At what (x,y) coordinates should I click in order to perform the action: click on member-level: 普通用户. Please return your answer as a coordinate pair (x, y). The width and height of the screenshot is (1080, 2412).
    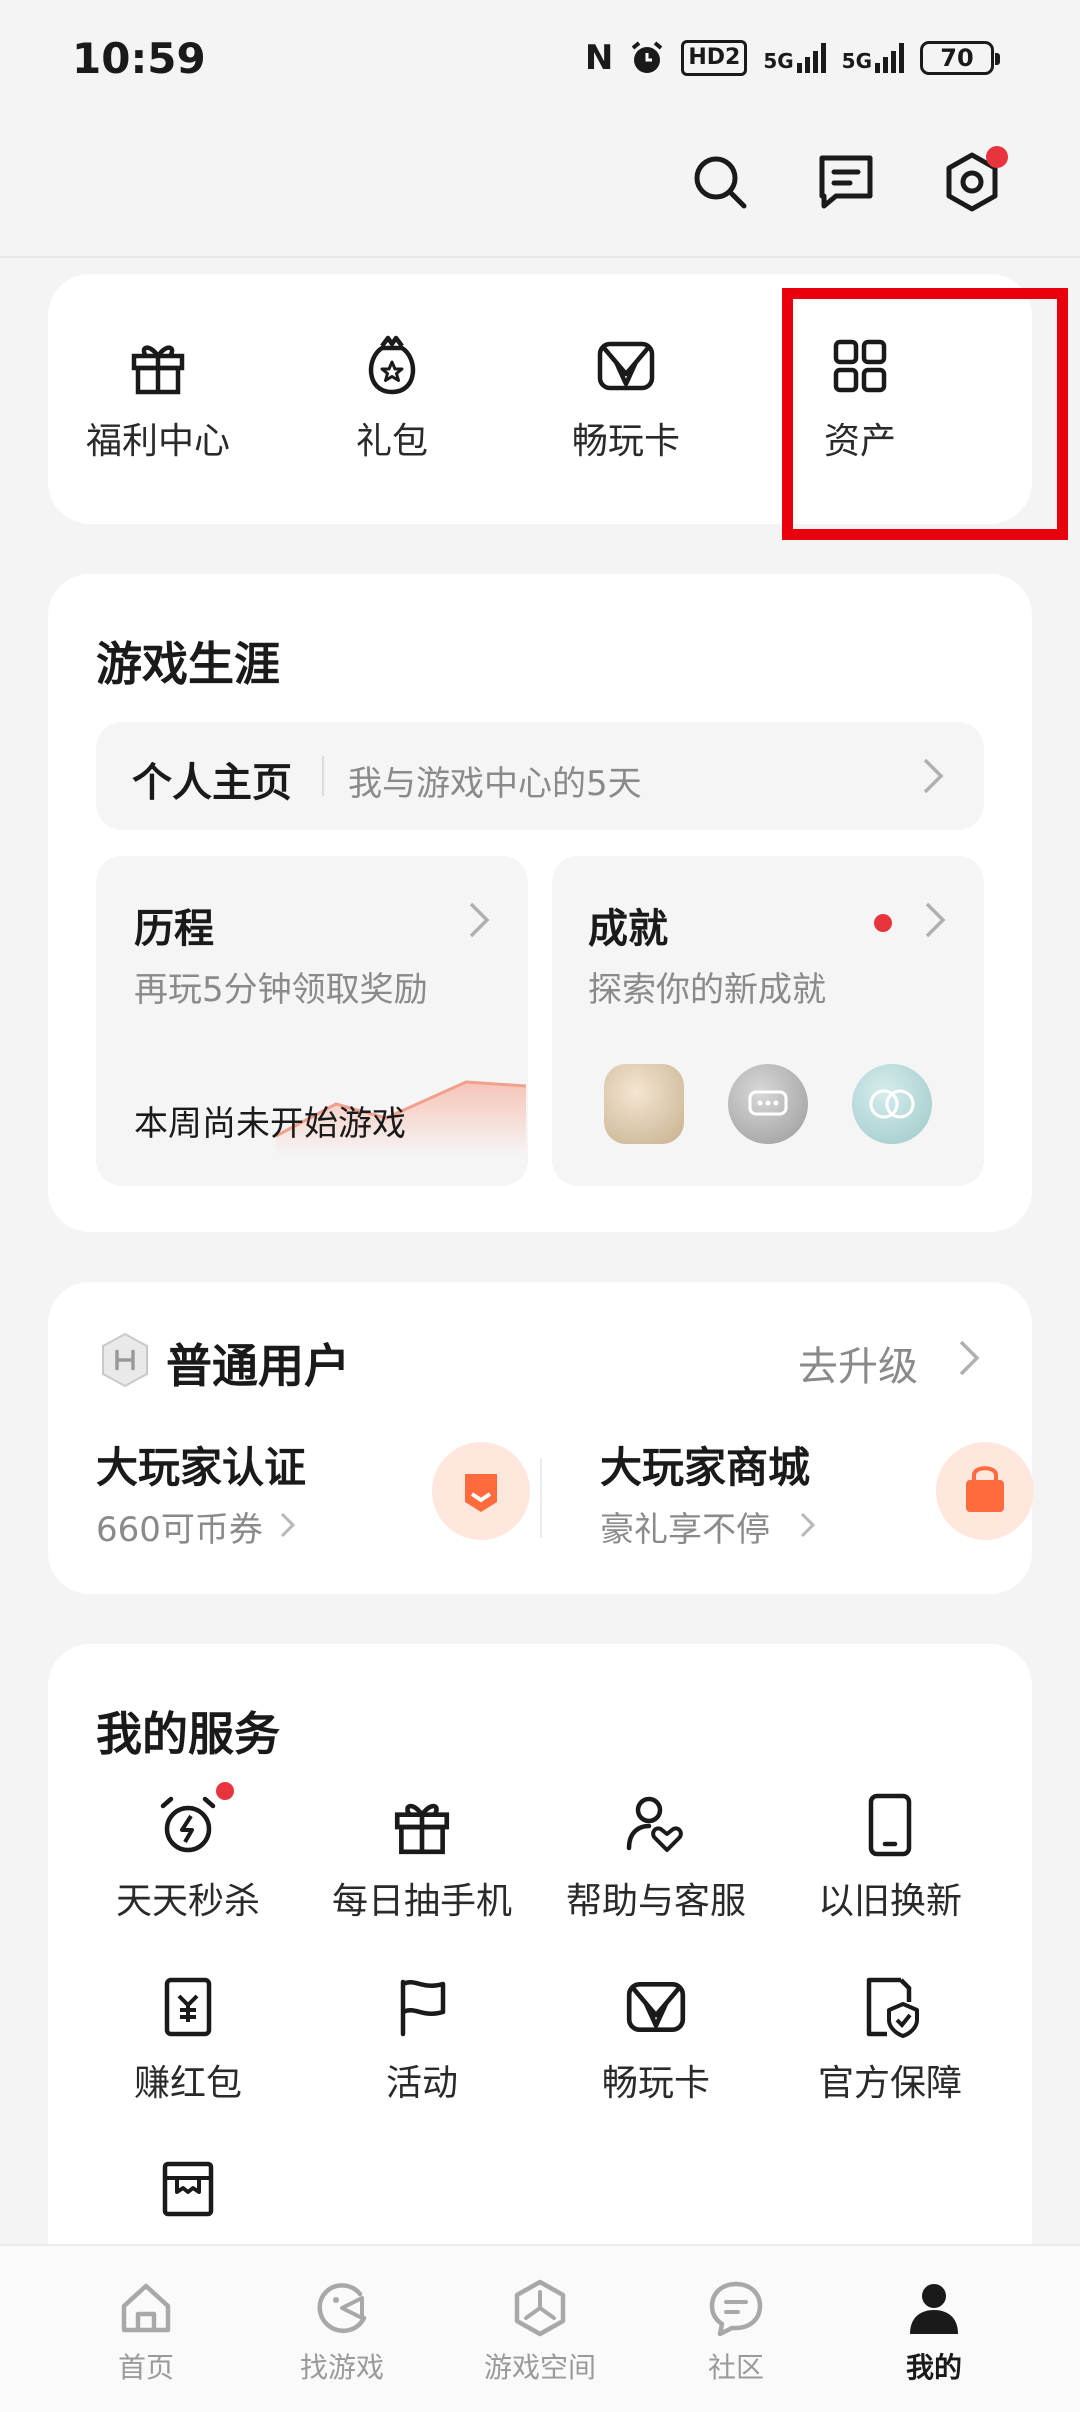
    Looking at the image, I should click on (258, 1366).